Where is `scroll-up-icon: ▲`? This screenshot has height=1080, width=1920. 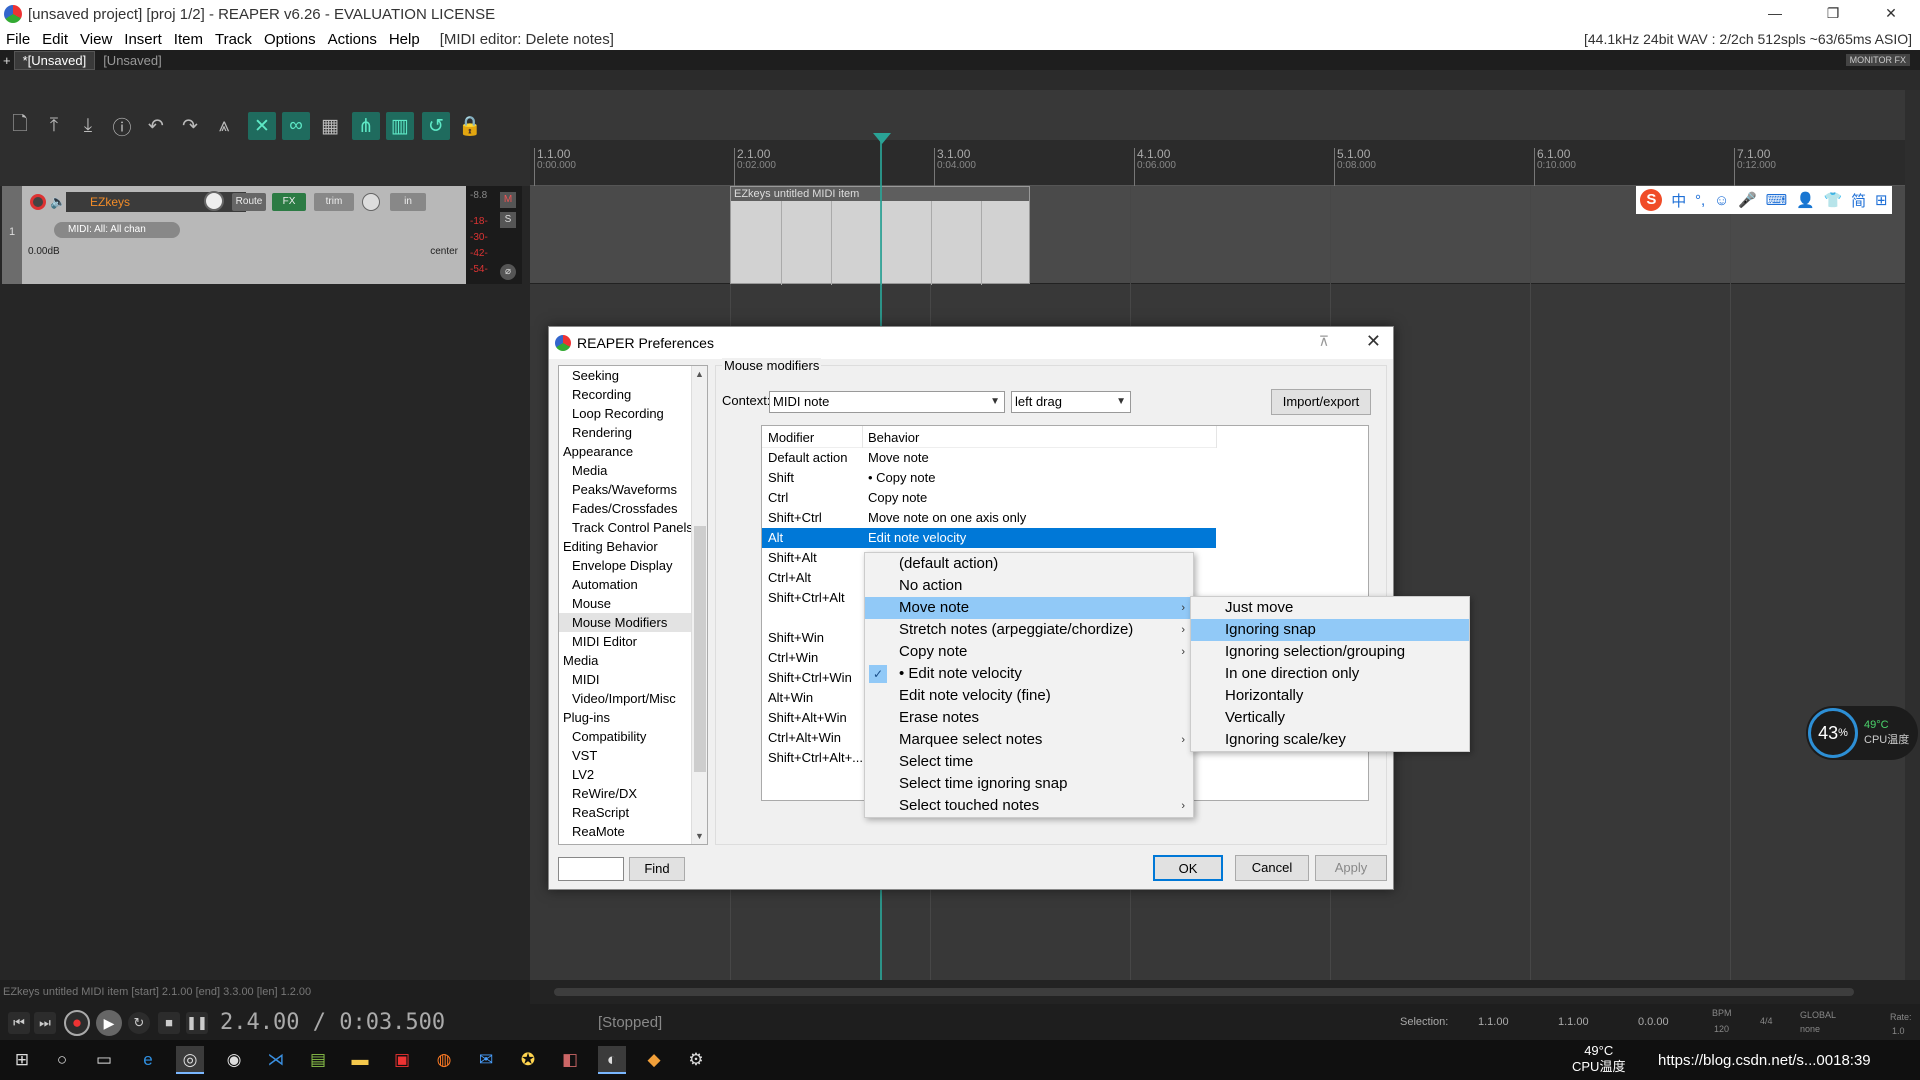
scroll-up-icon: ▲ is located at coordinates (699, 374).